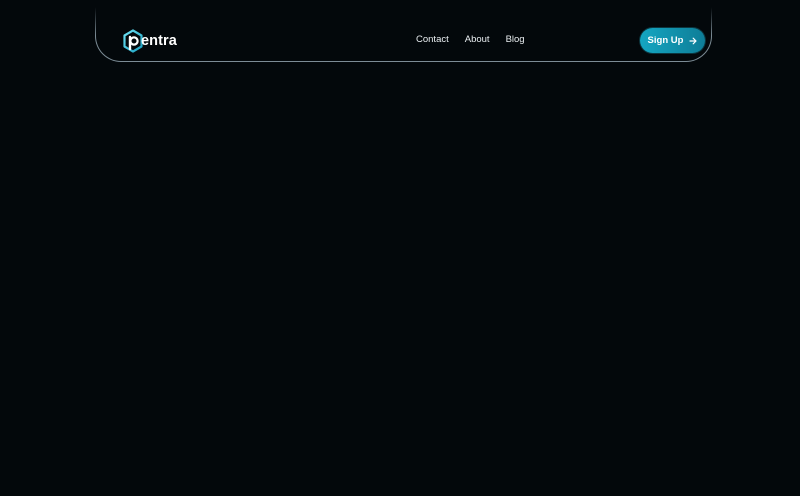 The width and height of the screenshot is (800, 496). What do you see at coordinates (432, 40) in the screenshot?
I see `nav-link-contact: Contact` at bounding box center [432, 40].